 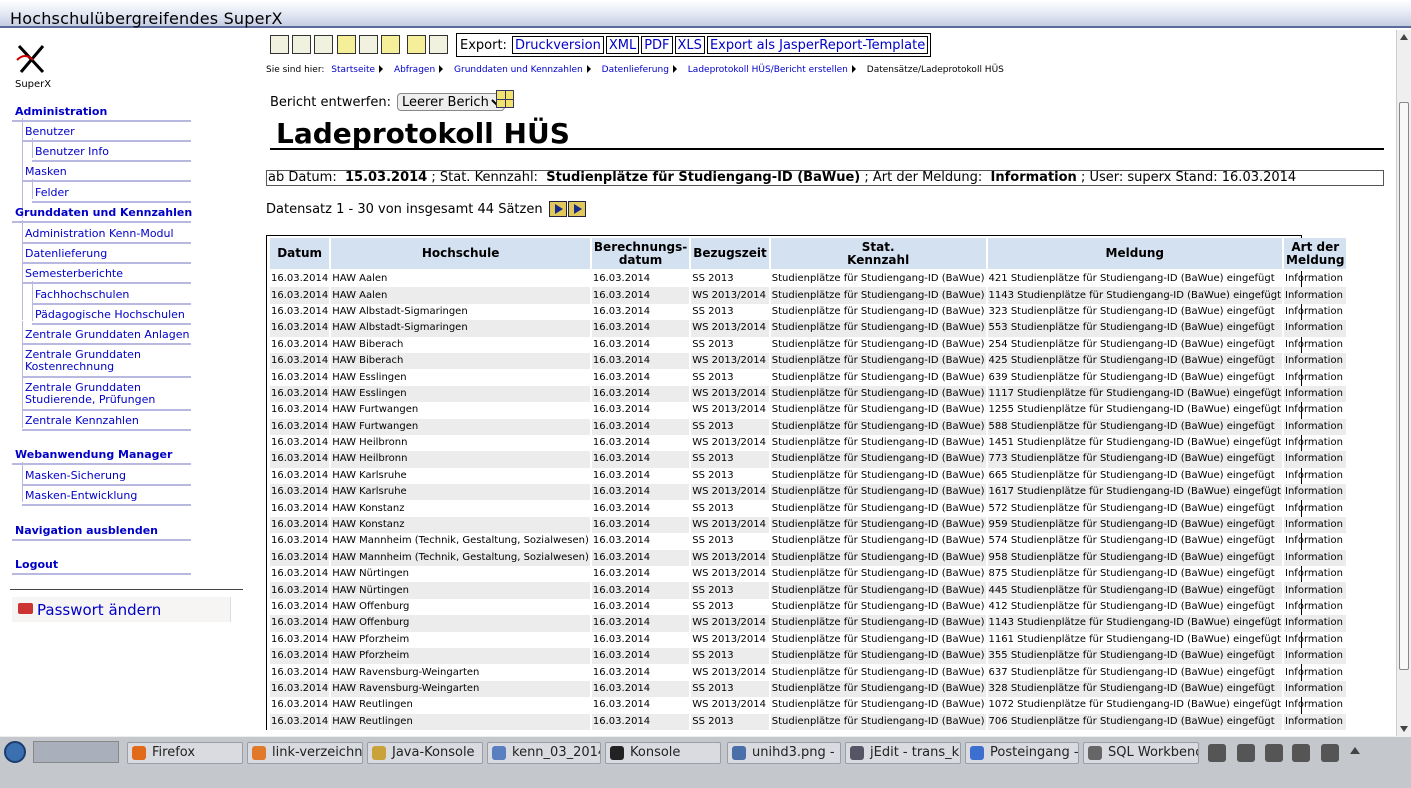 I want to click on key-icon, so click(x=25, y=608).